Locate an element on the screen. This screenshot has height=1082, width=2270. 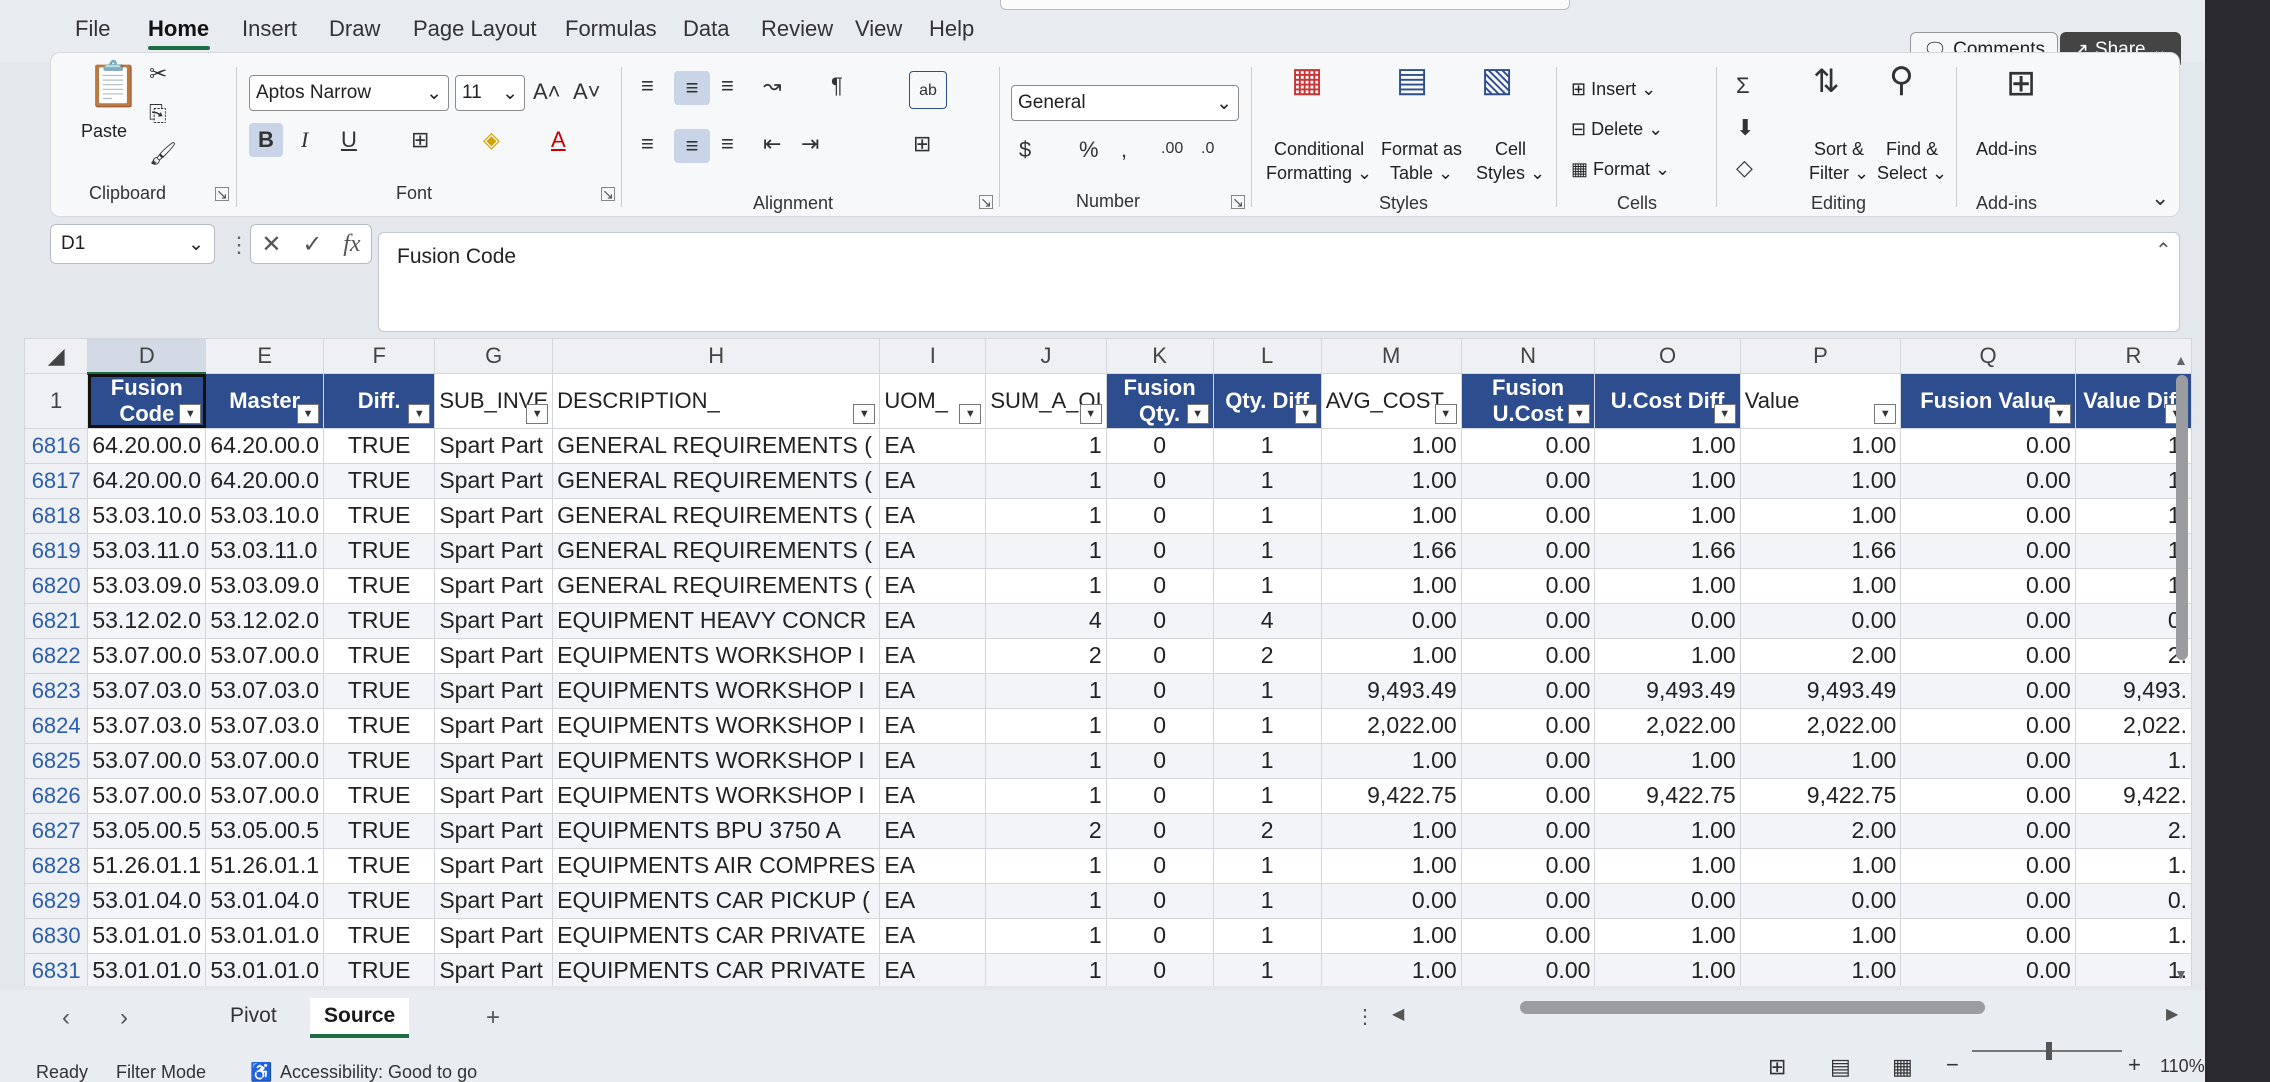
table-cell: 9,422. is located at coordinates (2133, 795).